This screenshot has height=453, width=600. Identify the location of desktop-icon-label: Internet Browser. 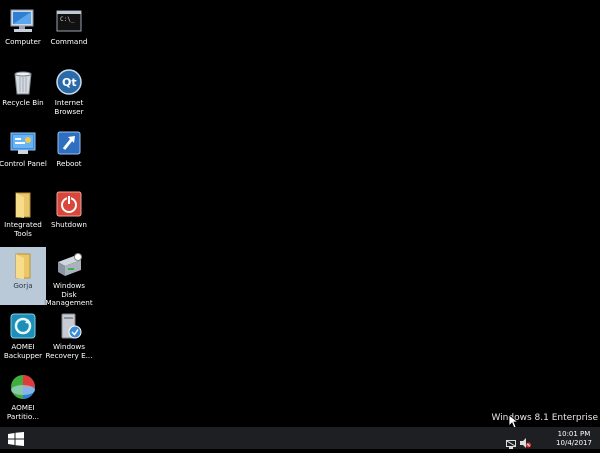
(69, 107).